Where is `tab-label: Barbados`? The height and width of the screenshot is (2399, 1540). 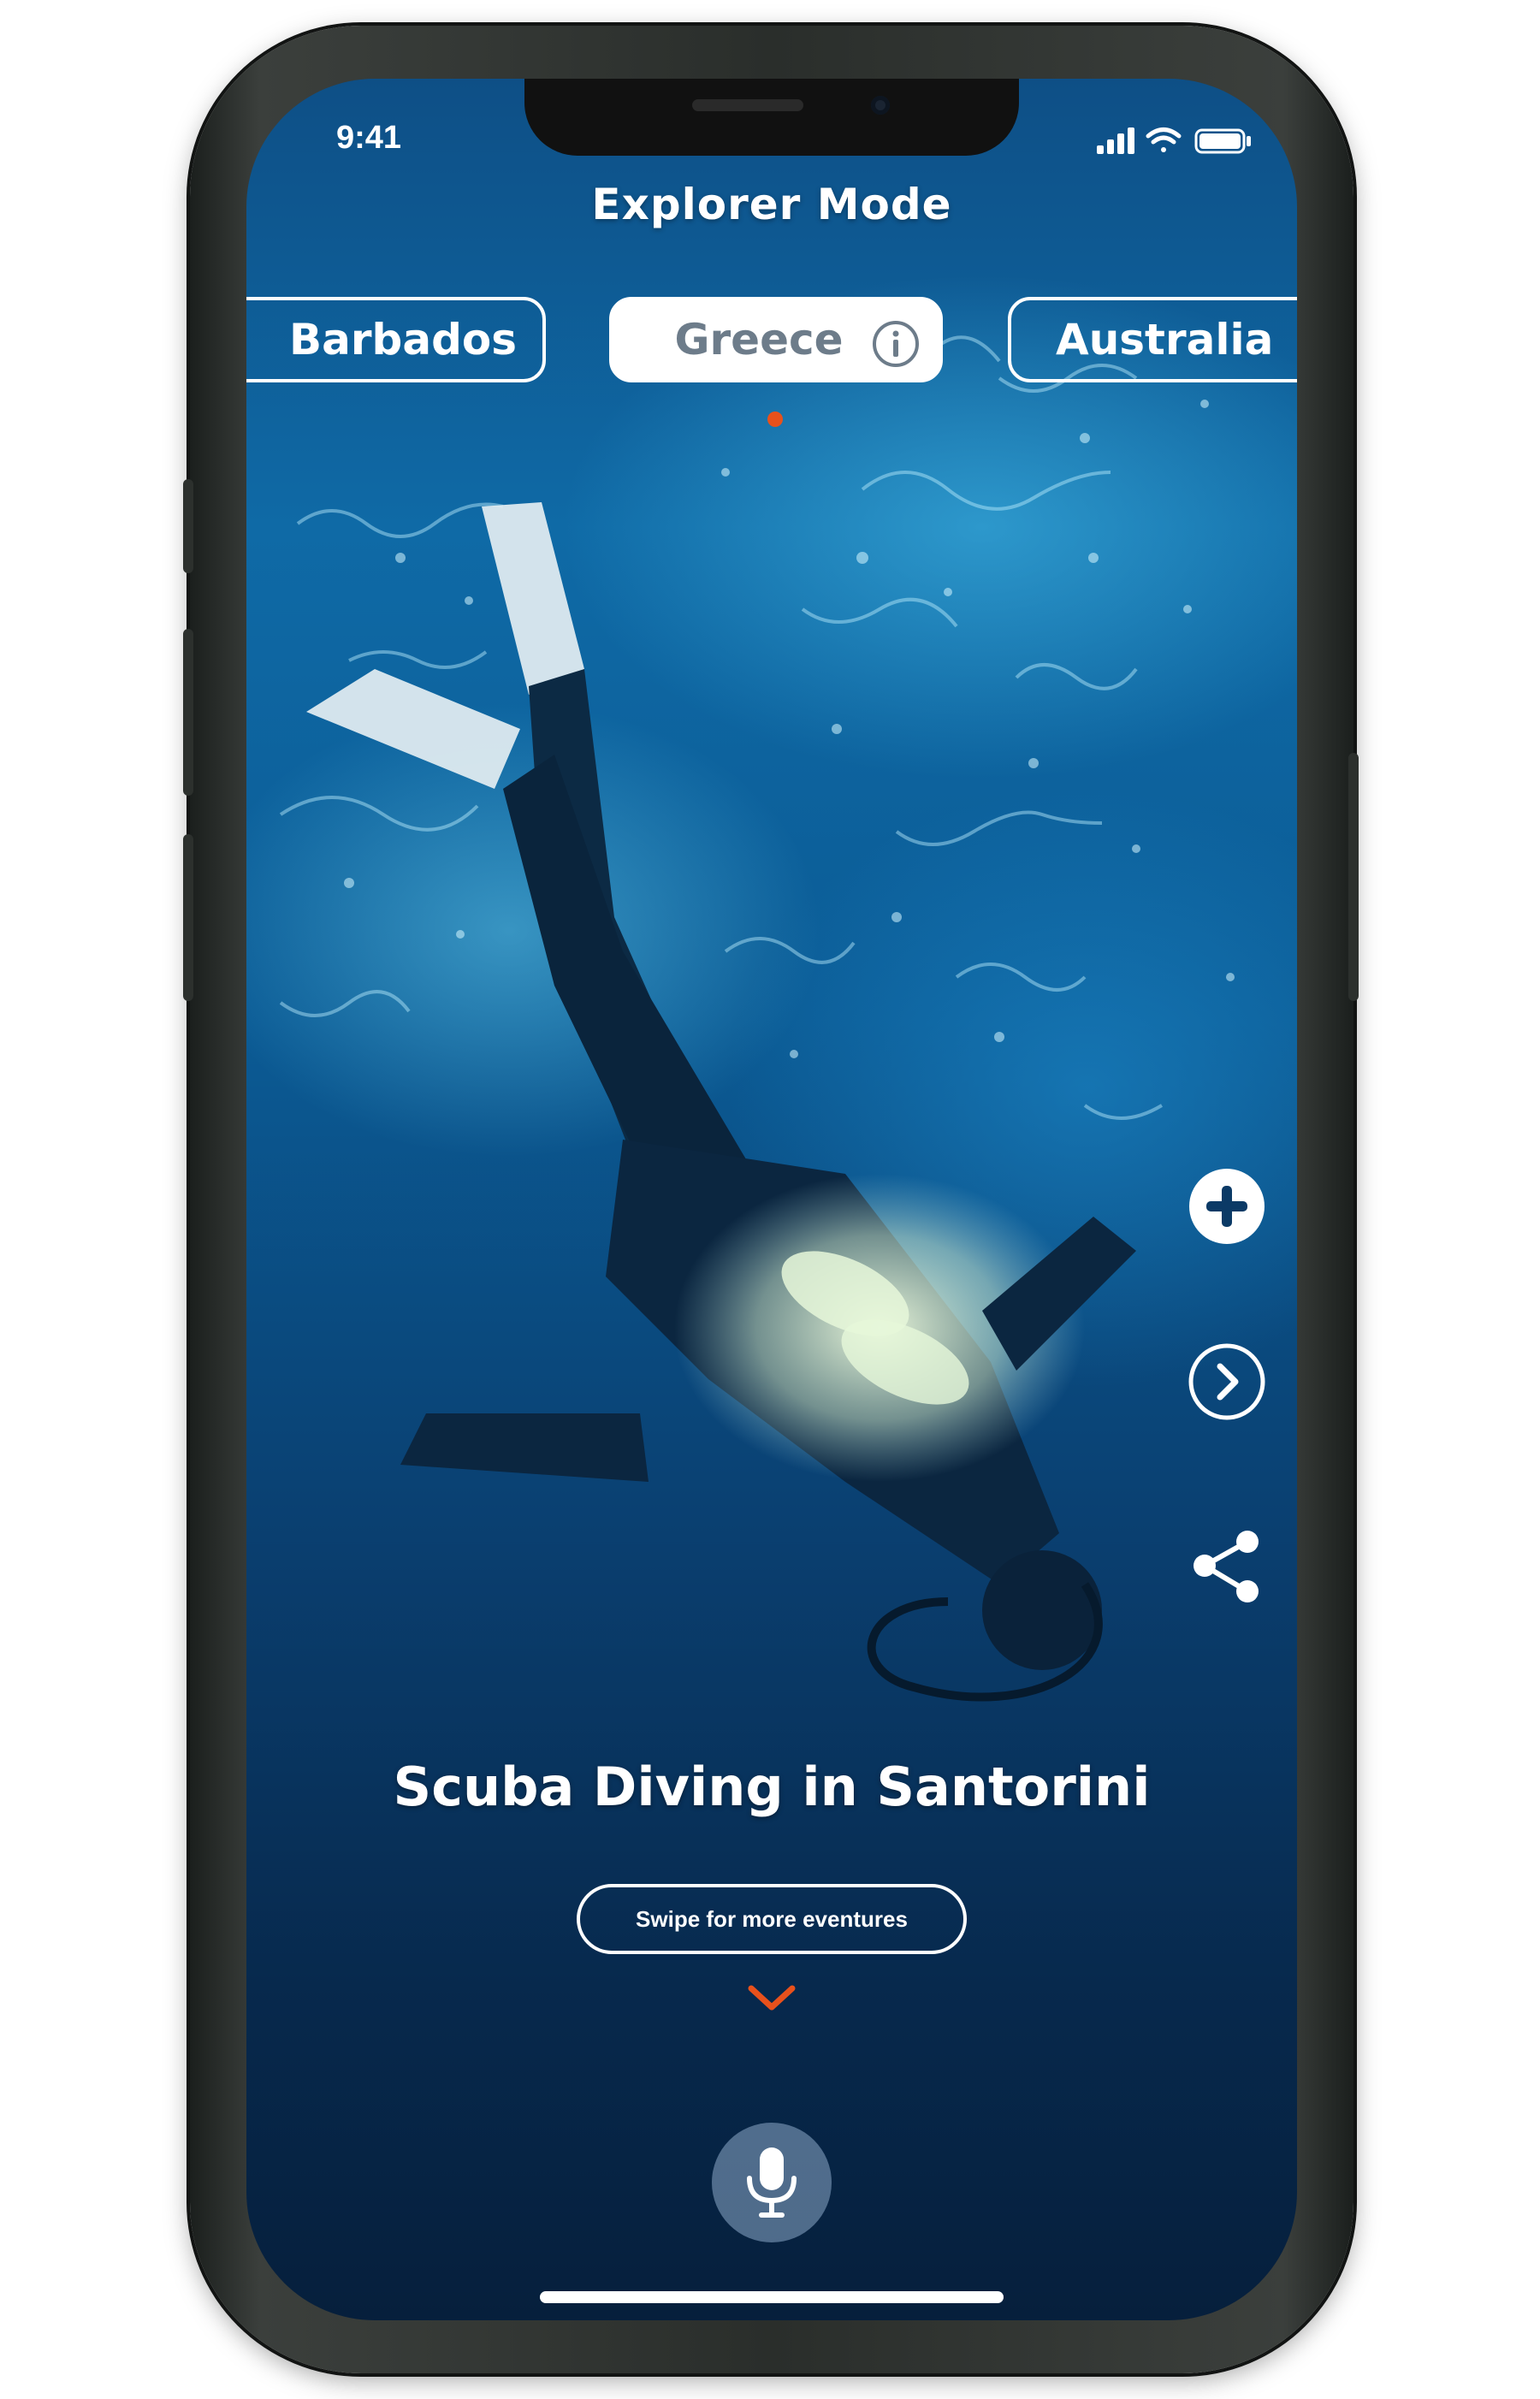
tab-label: Barbados is located at coordinates (403, 340).